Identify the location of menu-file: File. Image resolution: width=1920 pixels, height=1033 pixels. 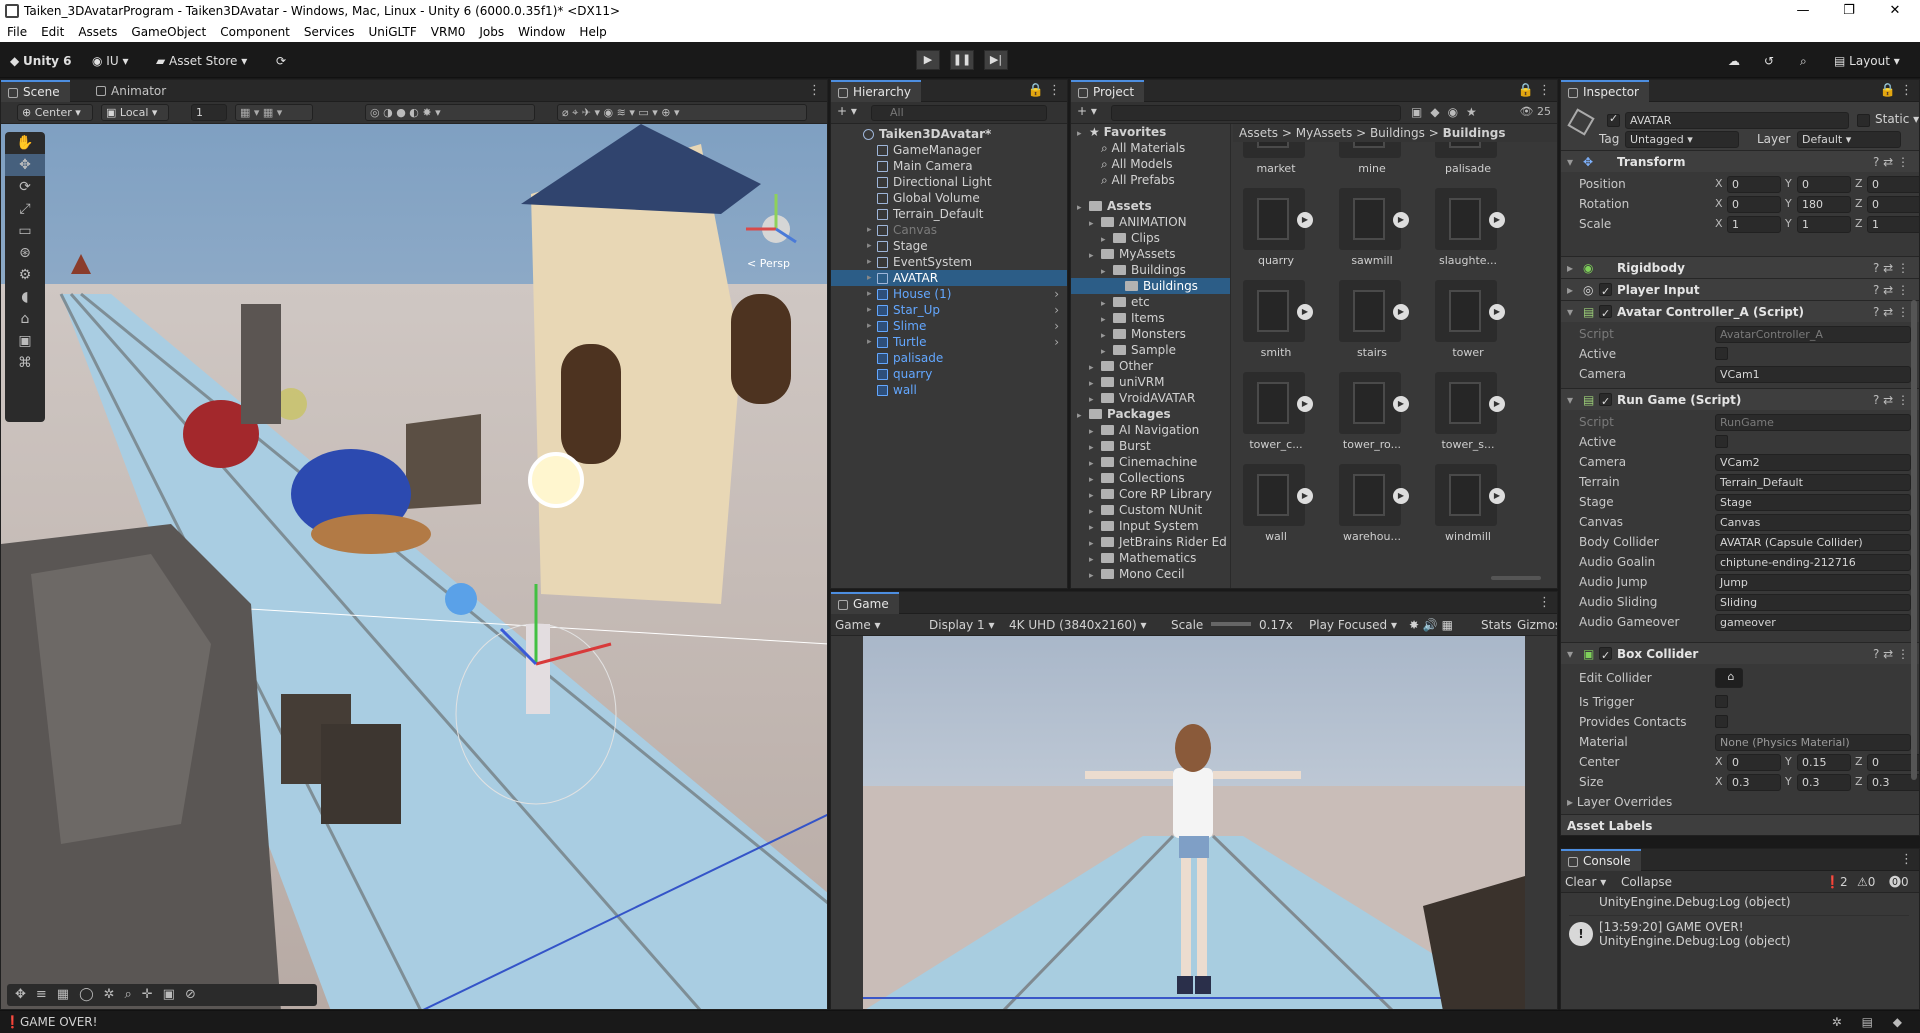
(17, 32).